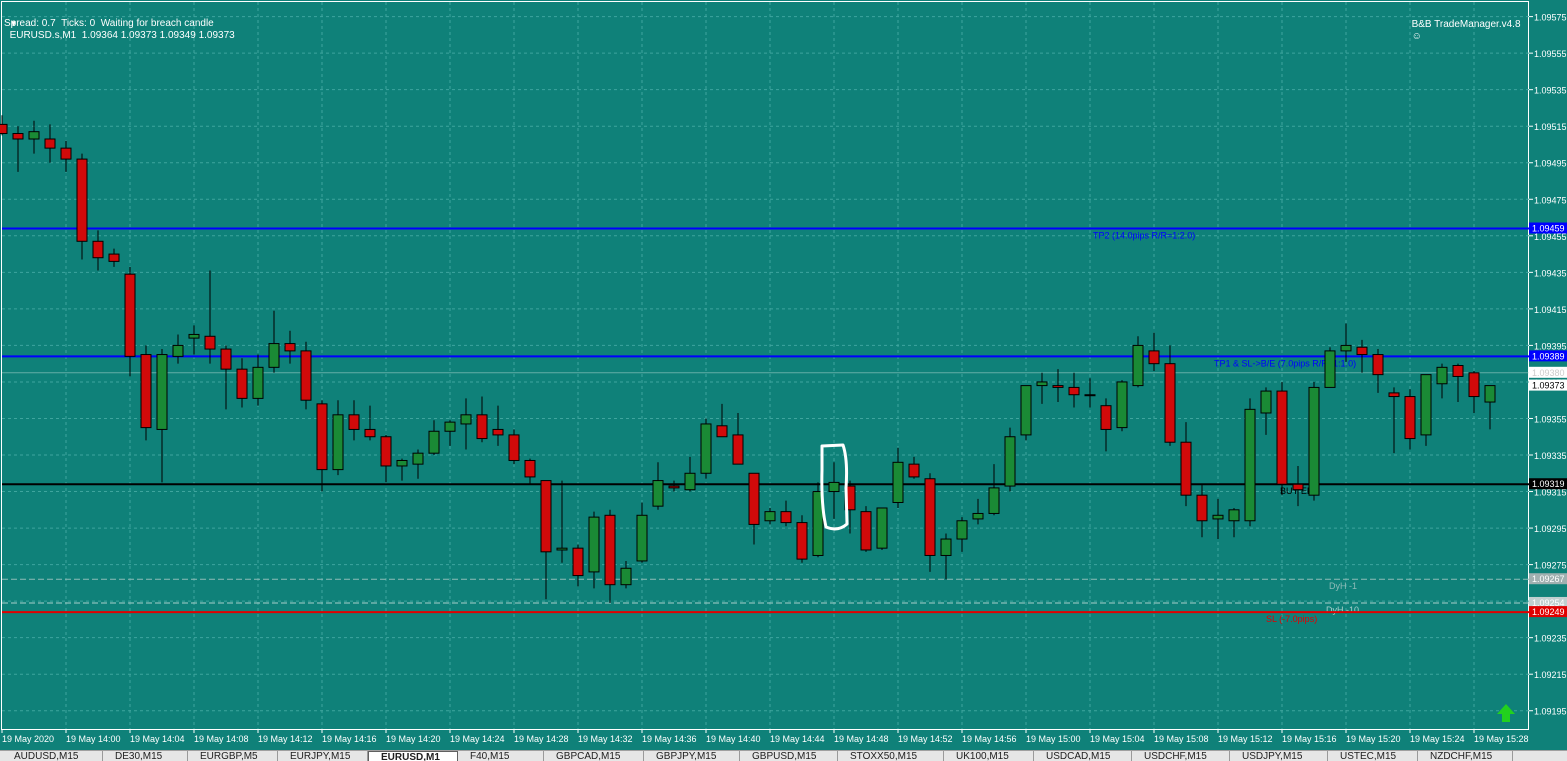 Image resolution: width=1567 pixels, height=761 pixels. Describe the element at coordinates (1550, 127) in the screenshot. I see `price-tick-label: 1.09515` at that location.